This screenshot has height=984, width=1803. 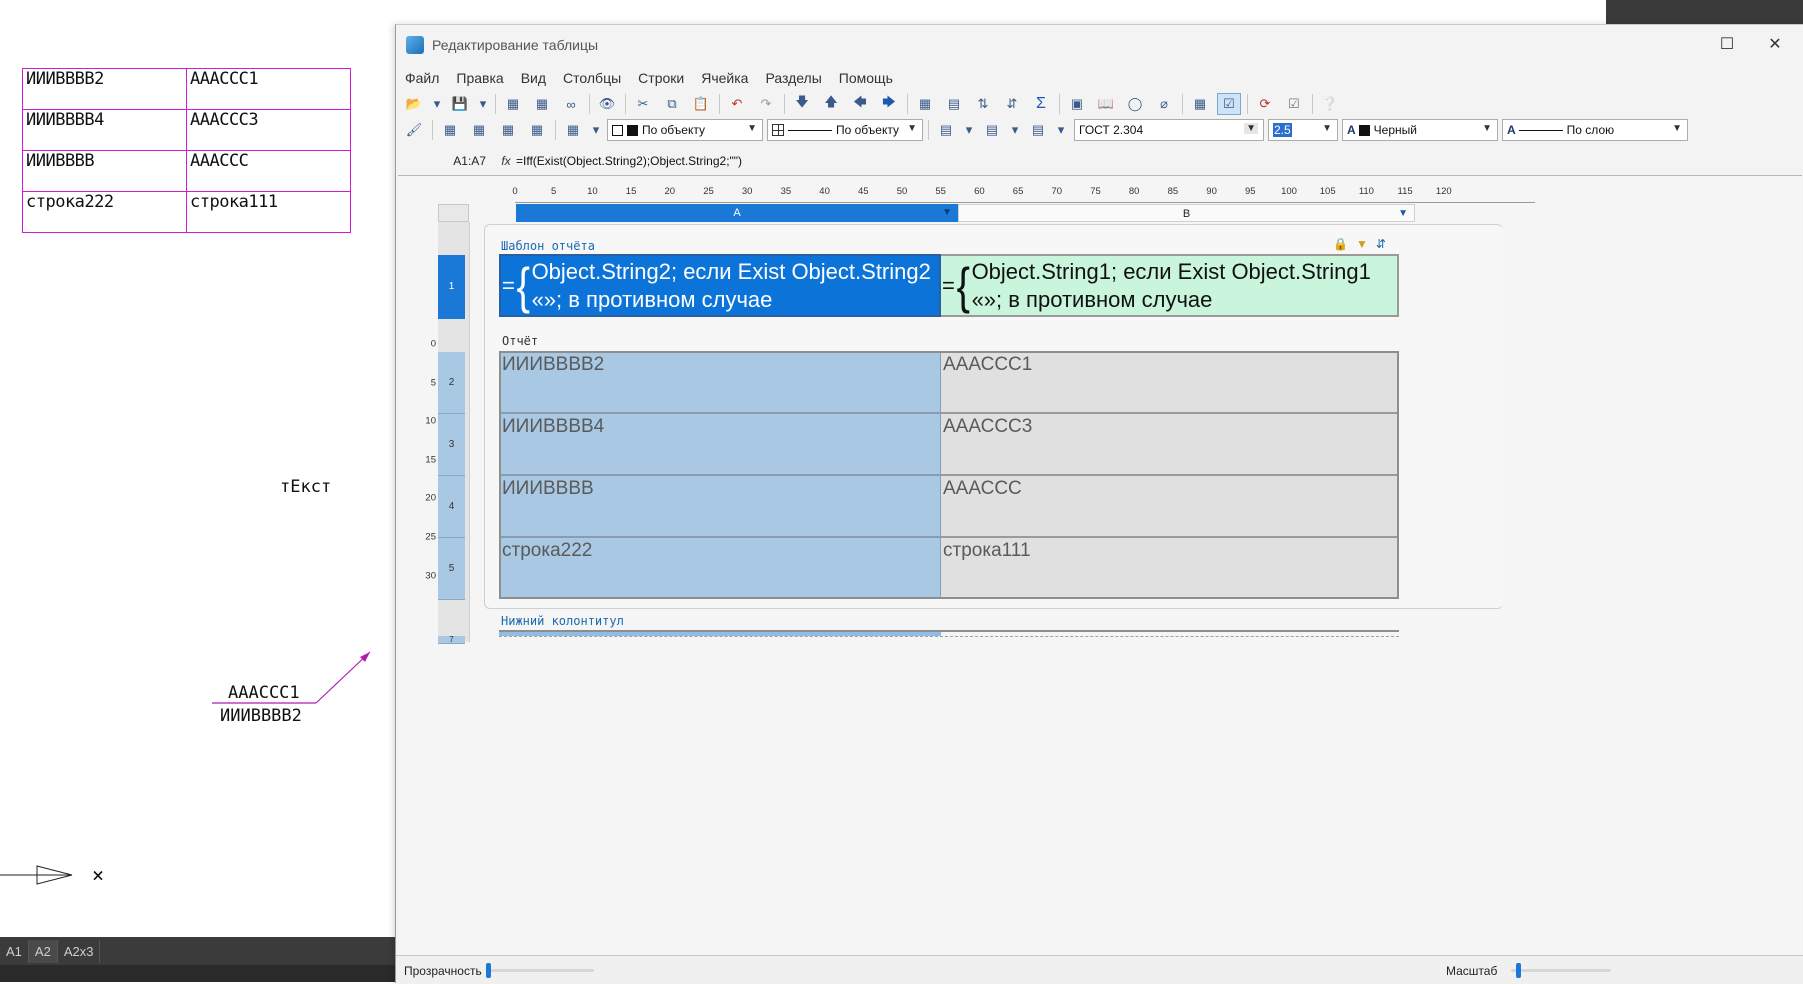 I want to click on column-header-b: B ▼, so click(x=1186, y=213).